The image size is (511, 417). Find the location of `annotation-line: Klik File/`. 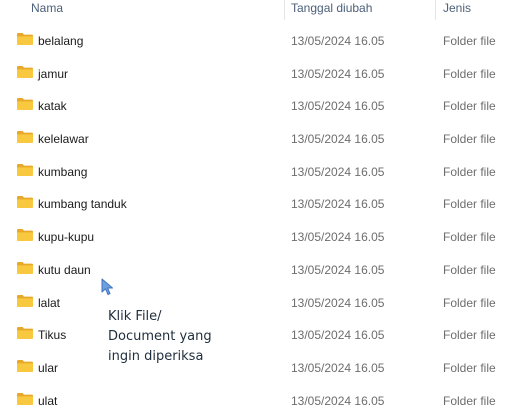

annotation-line: Klik File/ is located at coordinates (135, 316).